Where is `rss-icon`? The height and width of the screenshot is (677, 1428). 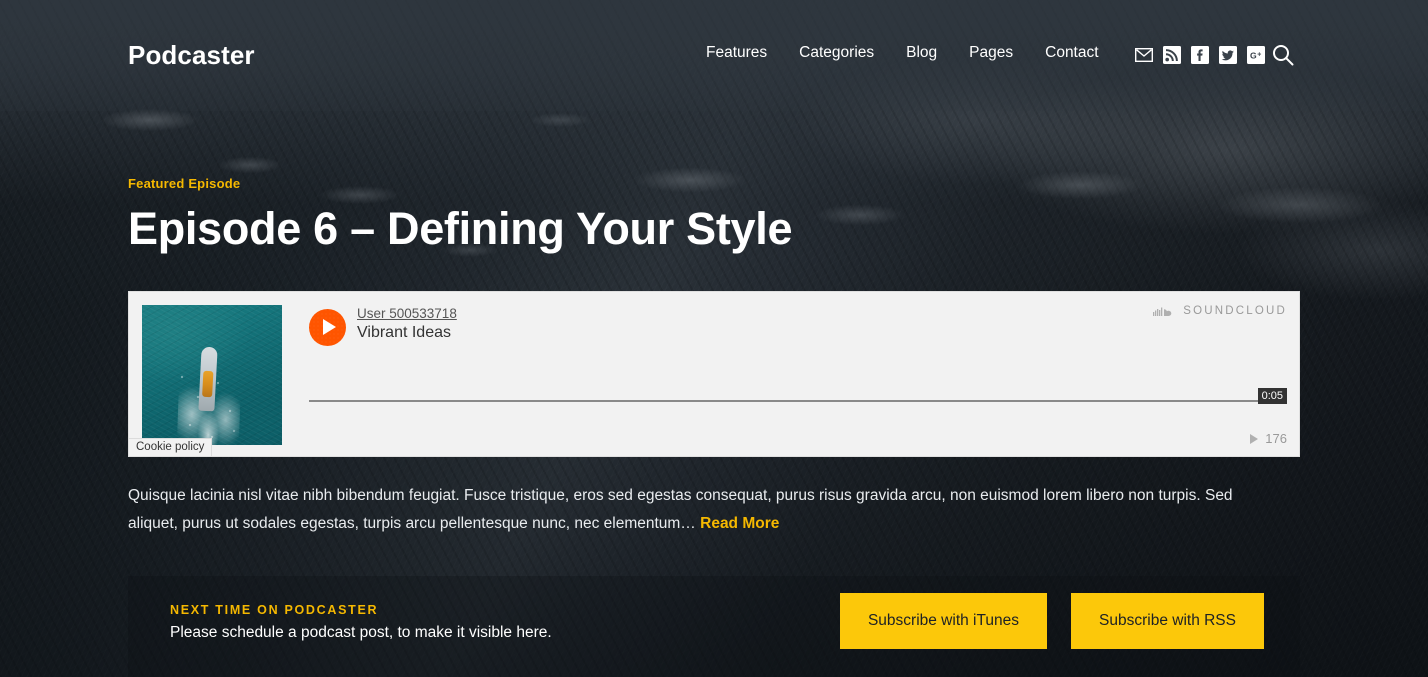
rss-icon is located at coordinates (1172, 55).